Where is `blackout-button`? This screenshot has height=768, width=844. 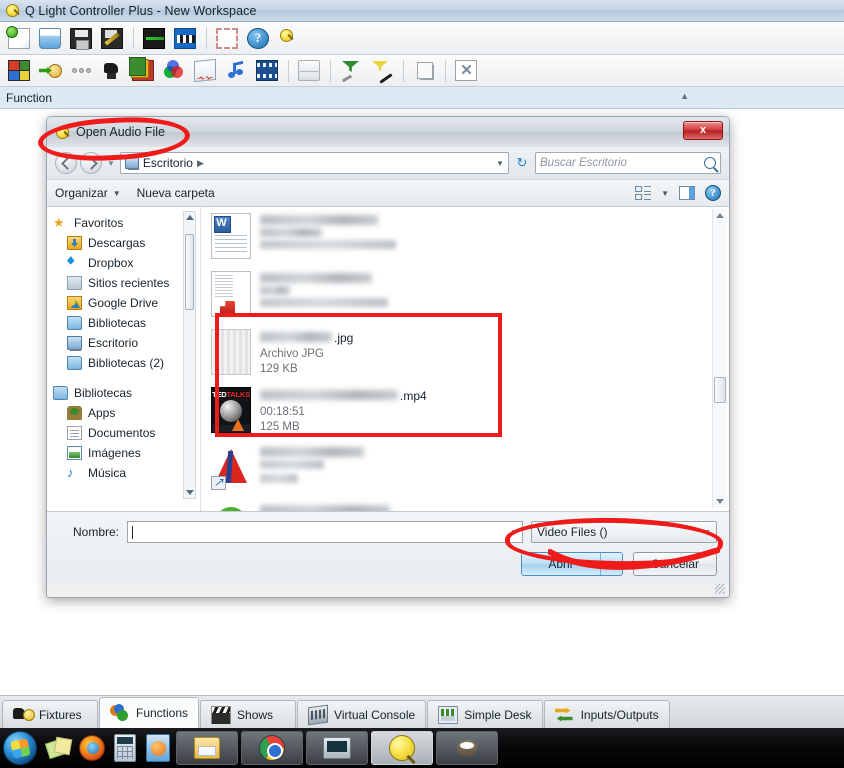
blackout-button is located at coordinates (289, 38).